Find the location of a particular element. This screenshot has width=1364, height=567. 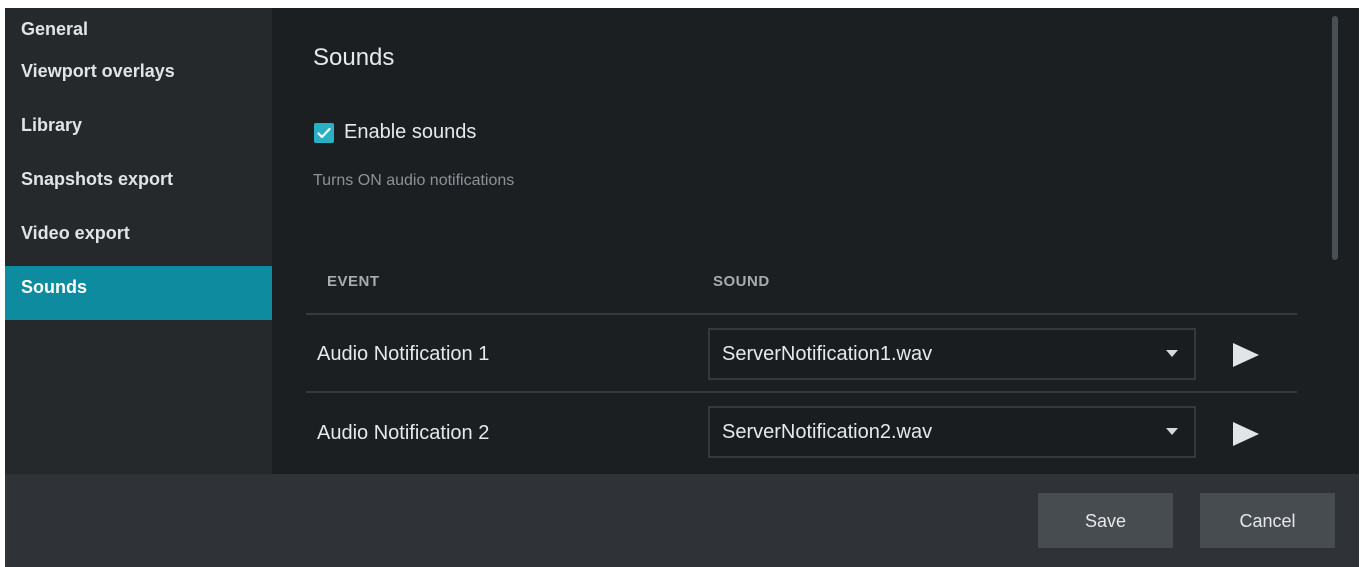

save-button: Save is located at coordinates (1105, 520).